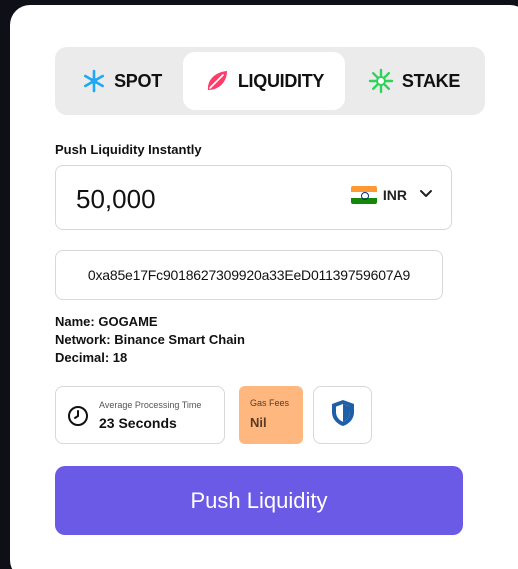 The height and width of the screenshot is (569, 518). I want to click on currency-code: INR, so click(394, 195).